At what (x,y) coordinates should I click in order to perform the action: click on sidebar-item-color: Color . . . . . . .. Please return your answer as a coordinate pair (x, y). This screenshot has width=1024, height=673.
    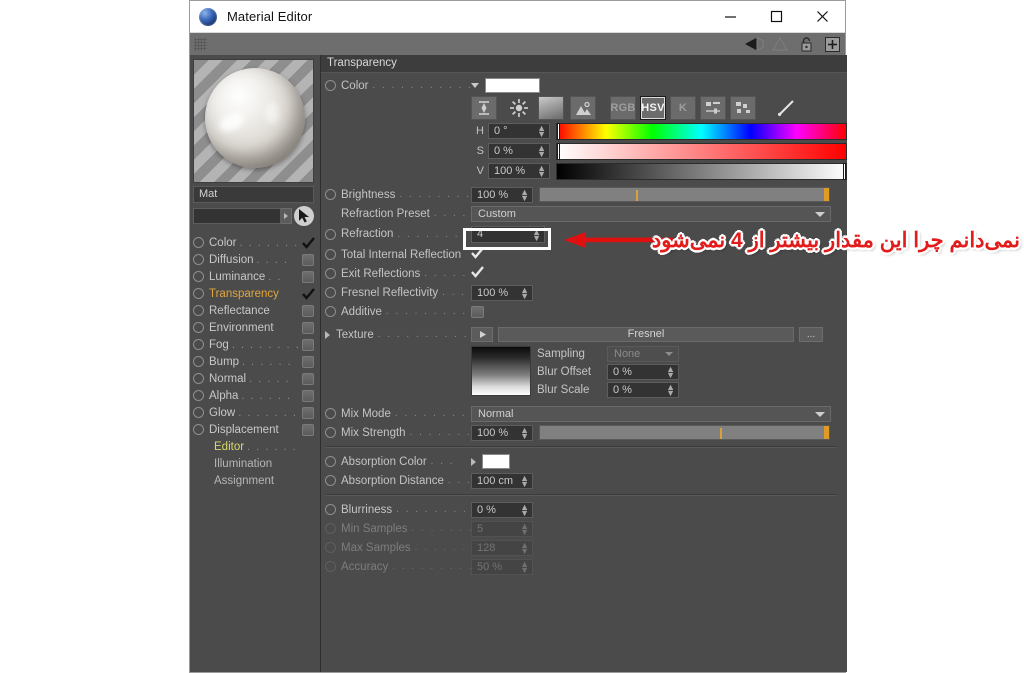
    Looking at the image, I should click on (256, 242).